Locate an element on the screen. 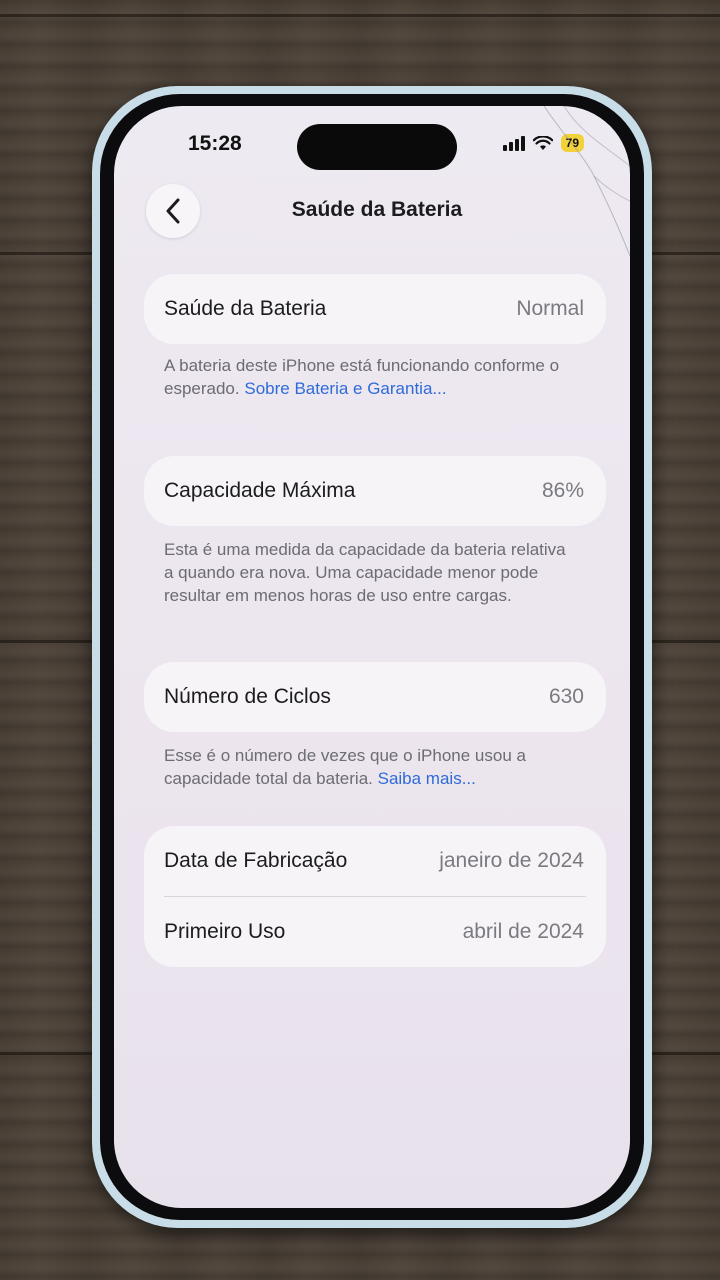  cycle-count-card: Número de Ciclos 630 is located at coordinates (375, 697).